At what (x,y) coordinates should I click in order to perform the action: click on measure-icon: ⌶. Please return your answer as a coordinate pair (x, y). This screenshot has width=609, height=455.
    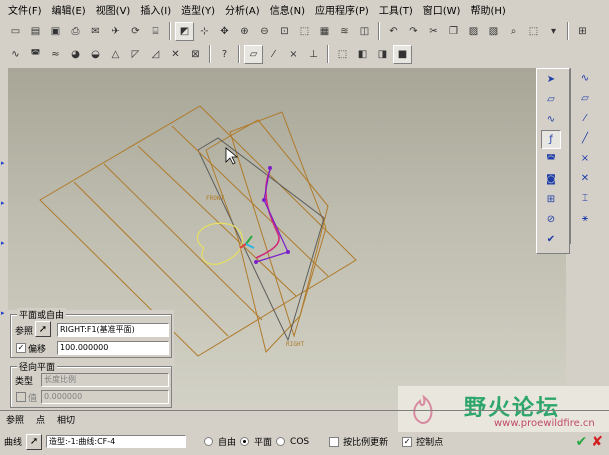
    Looking at the image, I should click on (585, 198).